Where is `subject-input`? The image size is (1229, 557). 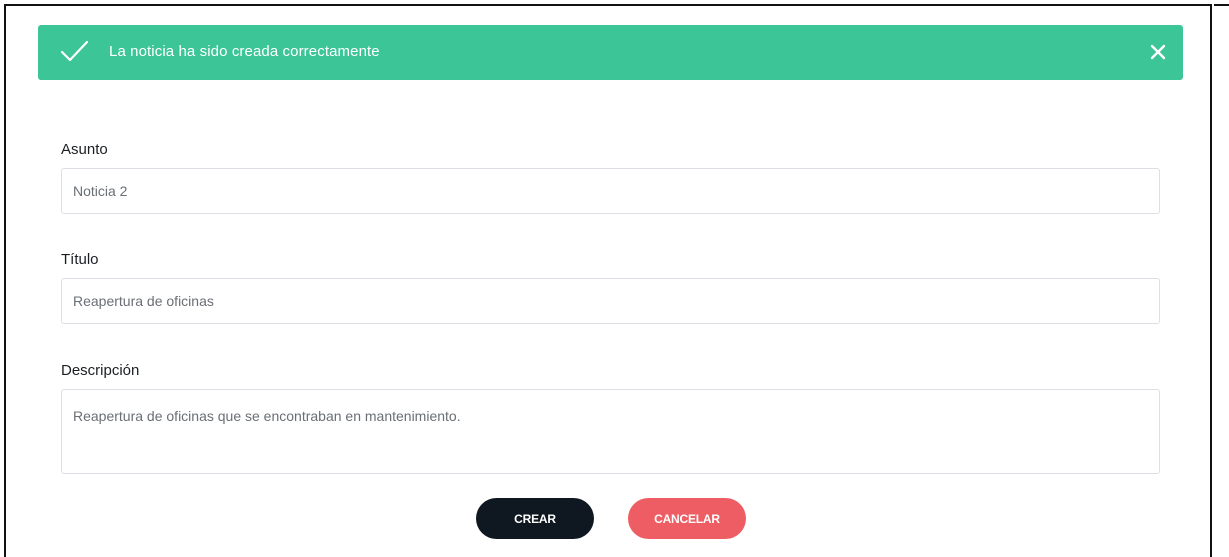 subject-input is located at coordinates (610, 191).